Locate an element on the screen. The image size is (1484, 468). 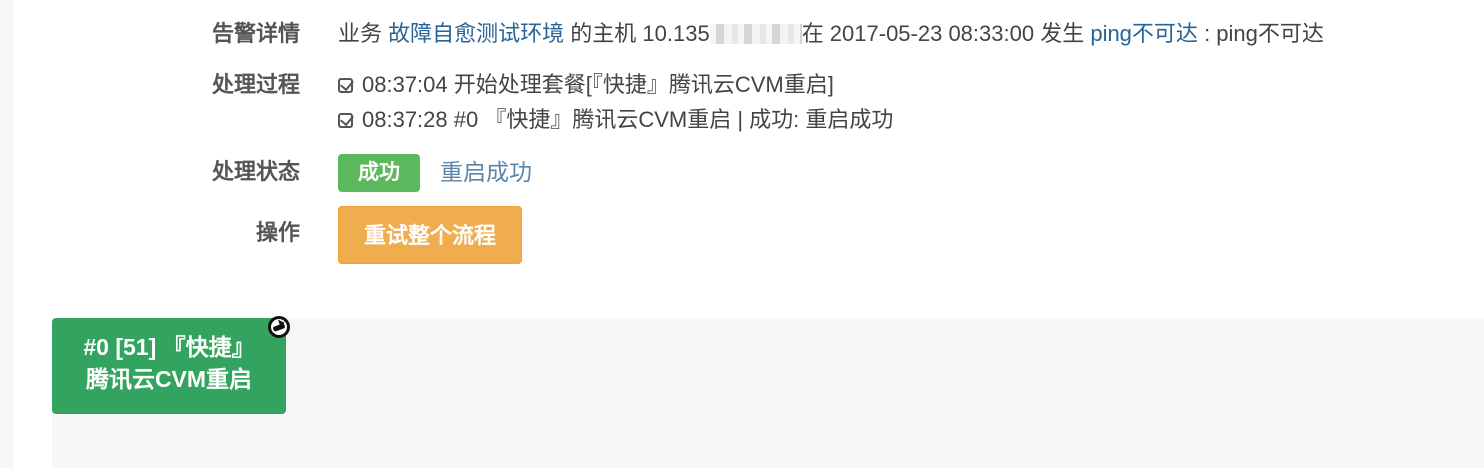
flow-node: #0 [51] 『快捷』 腾讯云CVM重启 is located at coordinates (169, 366).